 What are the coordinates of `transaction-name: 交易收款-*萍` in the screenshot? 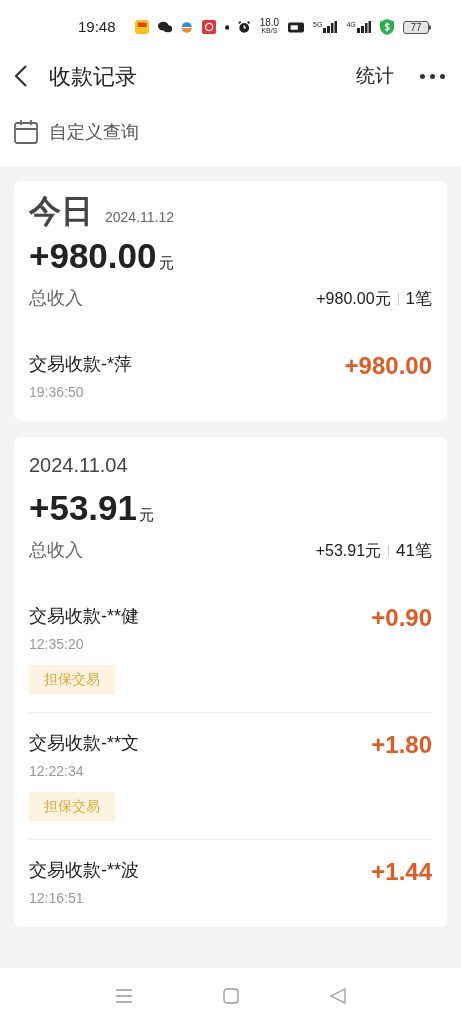 It's located at (81, 364).